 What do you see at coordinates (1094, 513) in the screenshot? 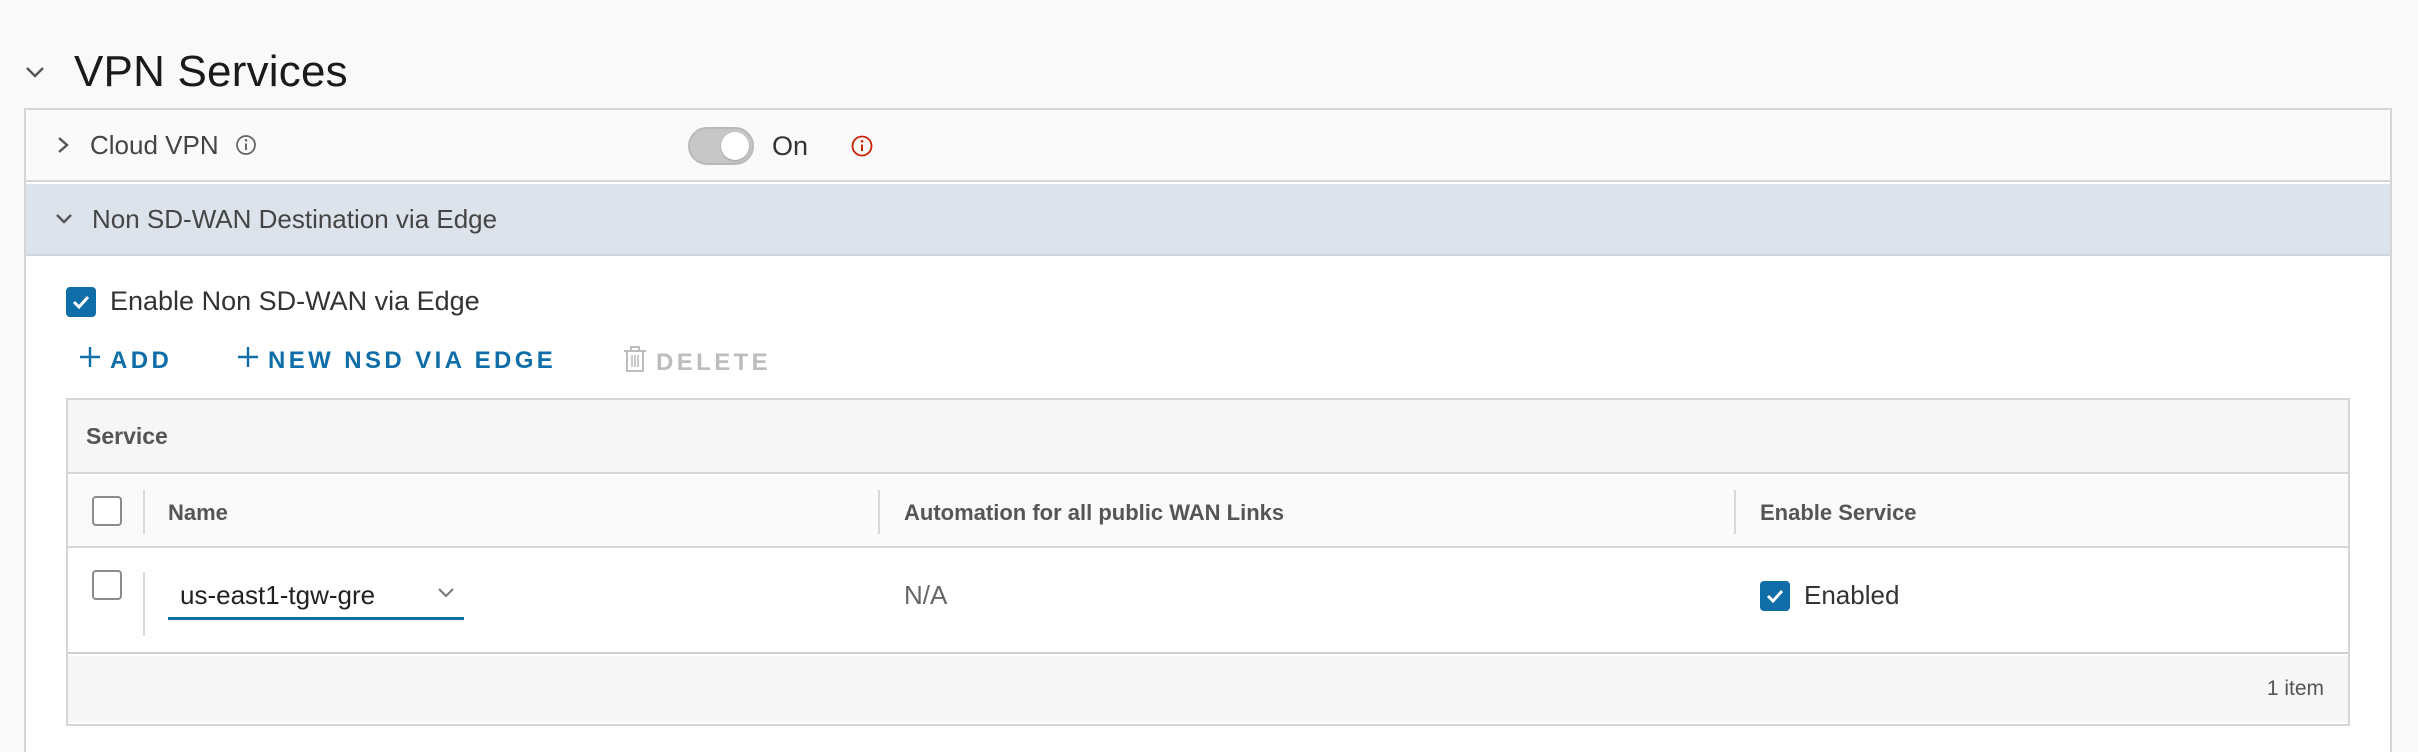
I see `column-header-automation: Automation for all public WAN Links` at bounding box center [1094, 513].